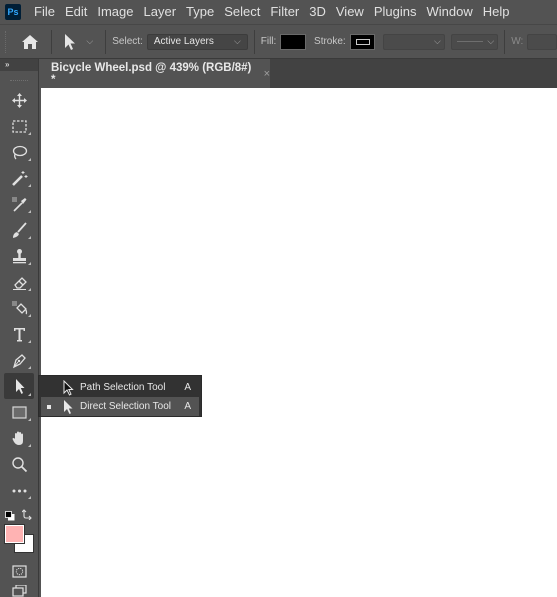 This screenshot has height=597, width=557. What do you see at coordinates (200, 12) in the screenshot?
I see `menu-type: Type` at bounding box center [200, 12].